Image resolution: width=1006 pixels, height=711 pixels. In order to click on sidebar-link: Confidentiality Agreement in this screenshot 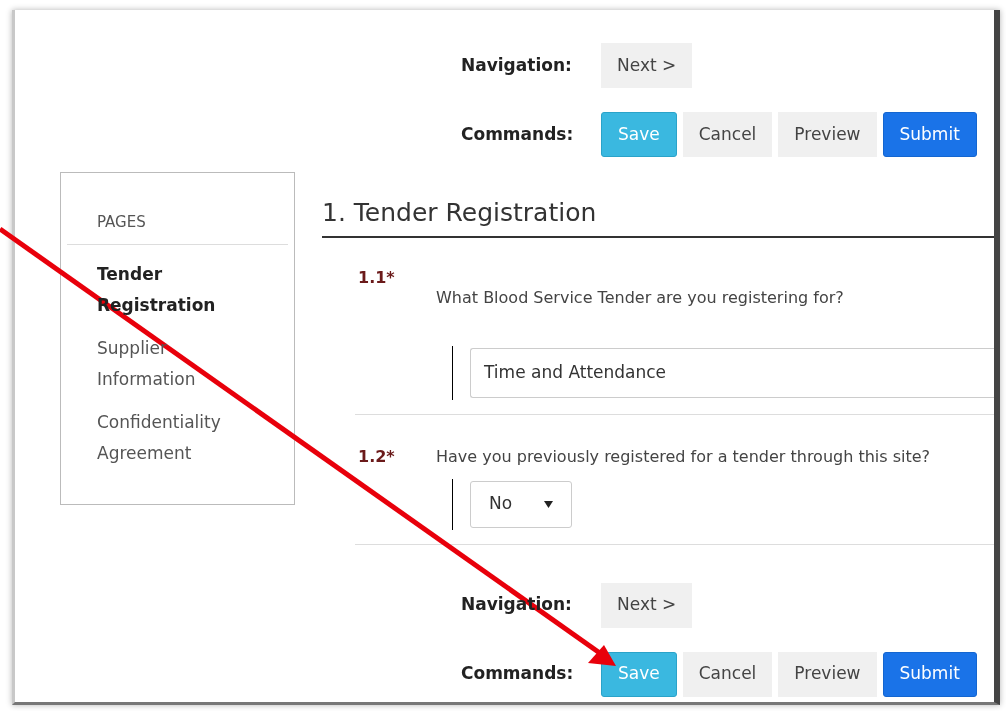, I will do `click(177, 437)`.